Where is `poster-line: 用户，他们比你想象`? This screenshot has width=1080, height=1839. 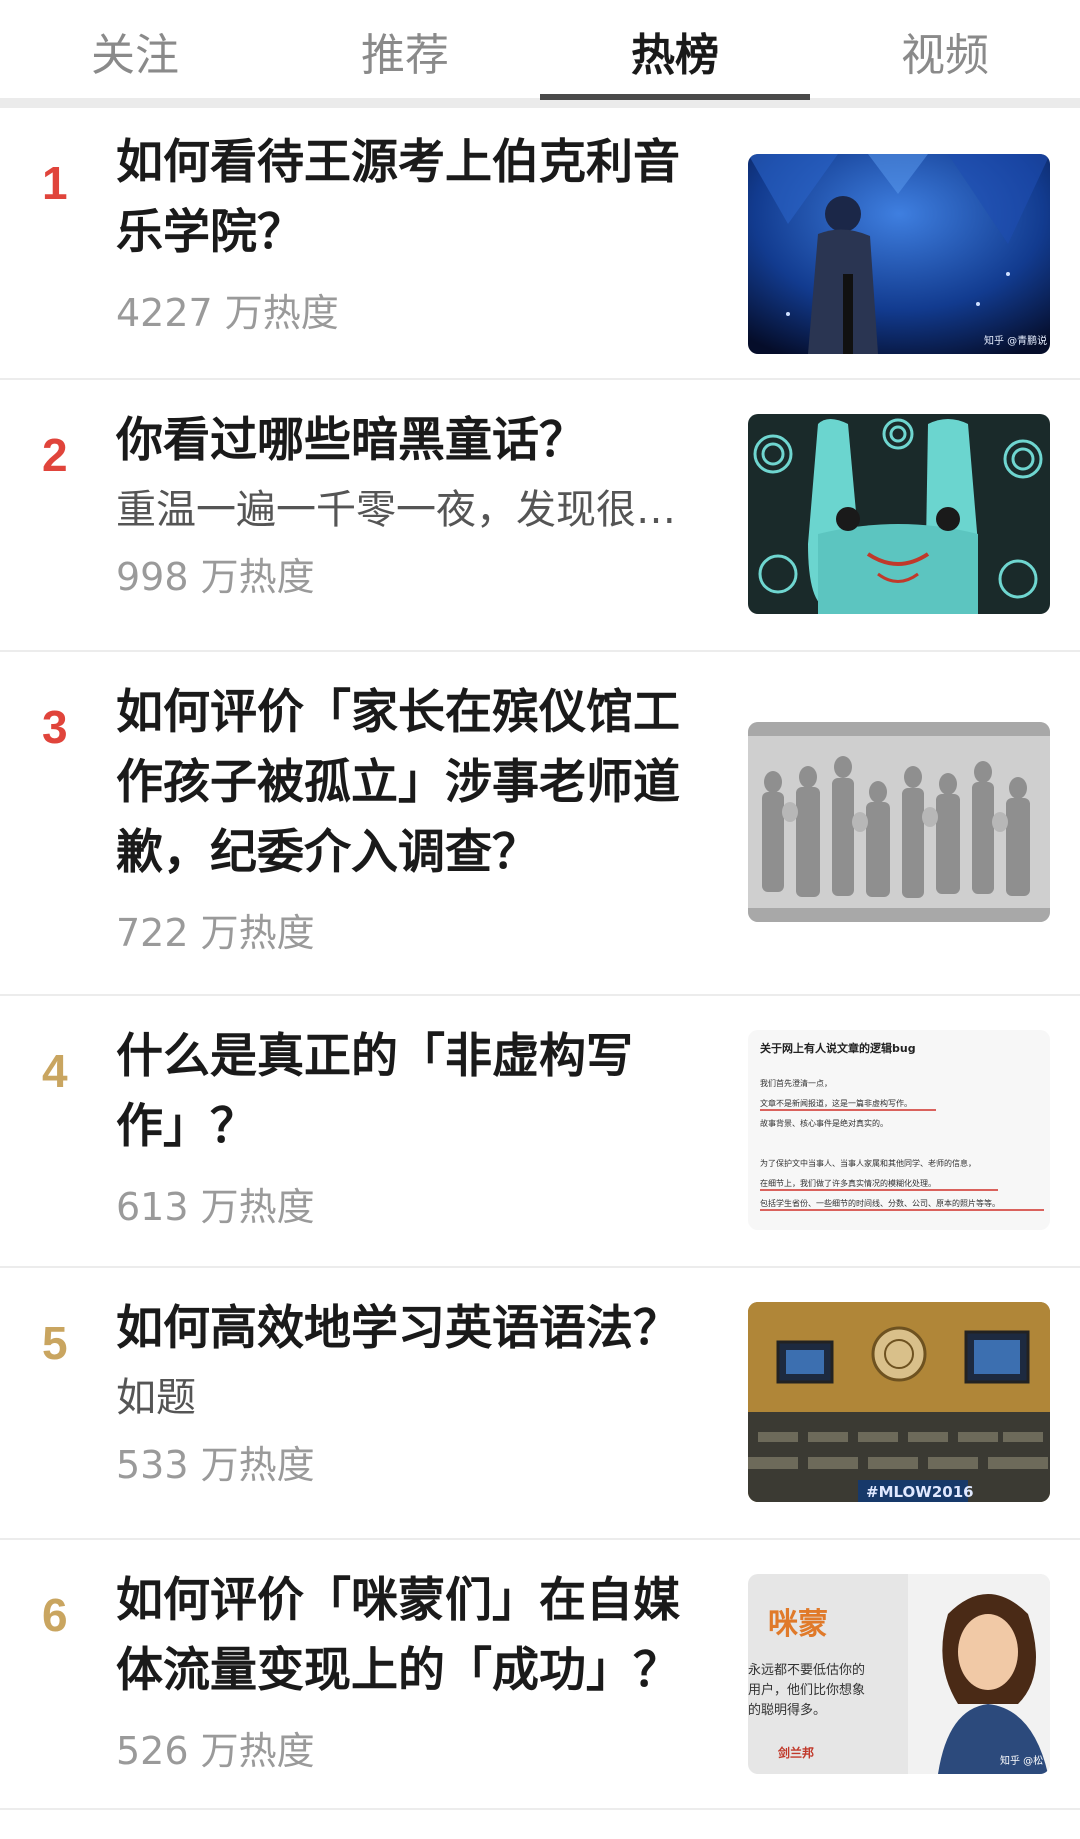 poster-line: 用户，他们比你想象 is located at coordinates (806, 1690).